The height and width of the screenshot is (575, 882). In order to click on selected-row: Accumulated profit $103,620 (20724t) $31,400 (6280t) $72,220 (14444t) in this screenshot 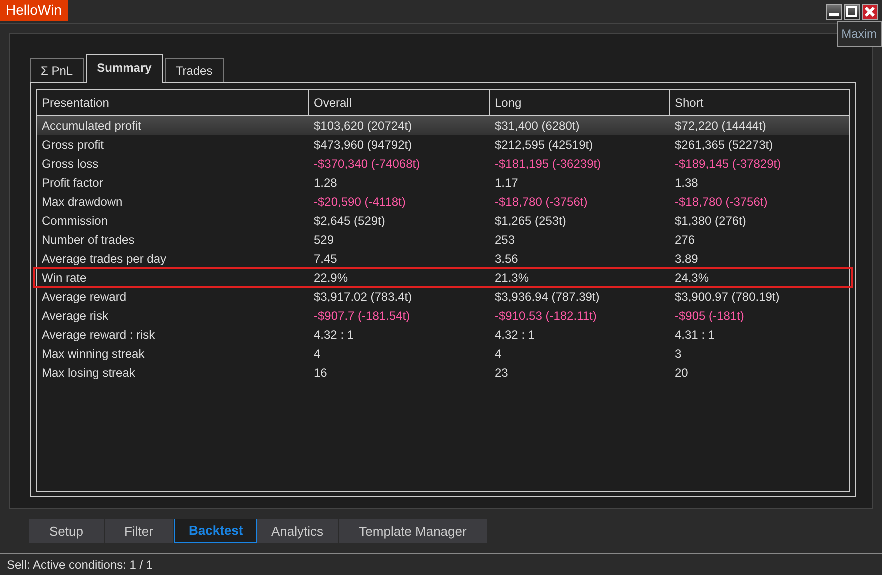, I will do `click(443, 125)`.